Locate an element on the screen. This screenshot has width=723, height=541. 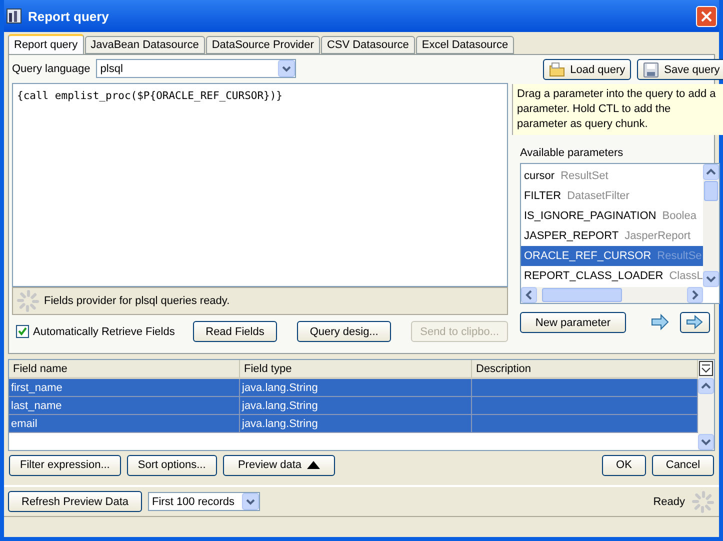
close-button is located at coordinates (706, 16).